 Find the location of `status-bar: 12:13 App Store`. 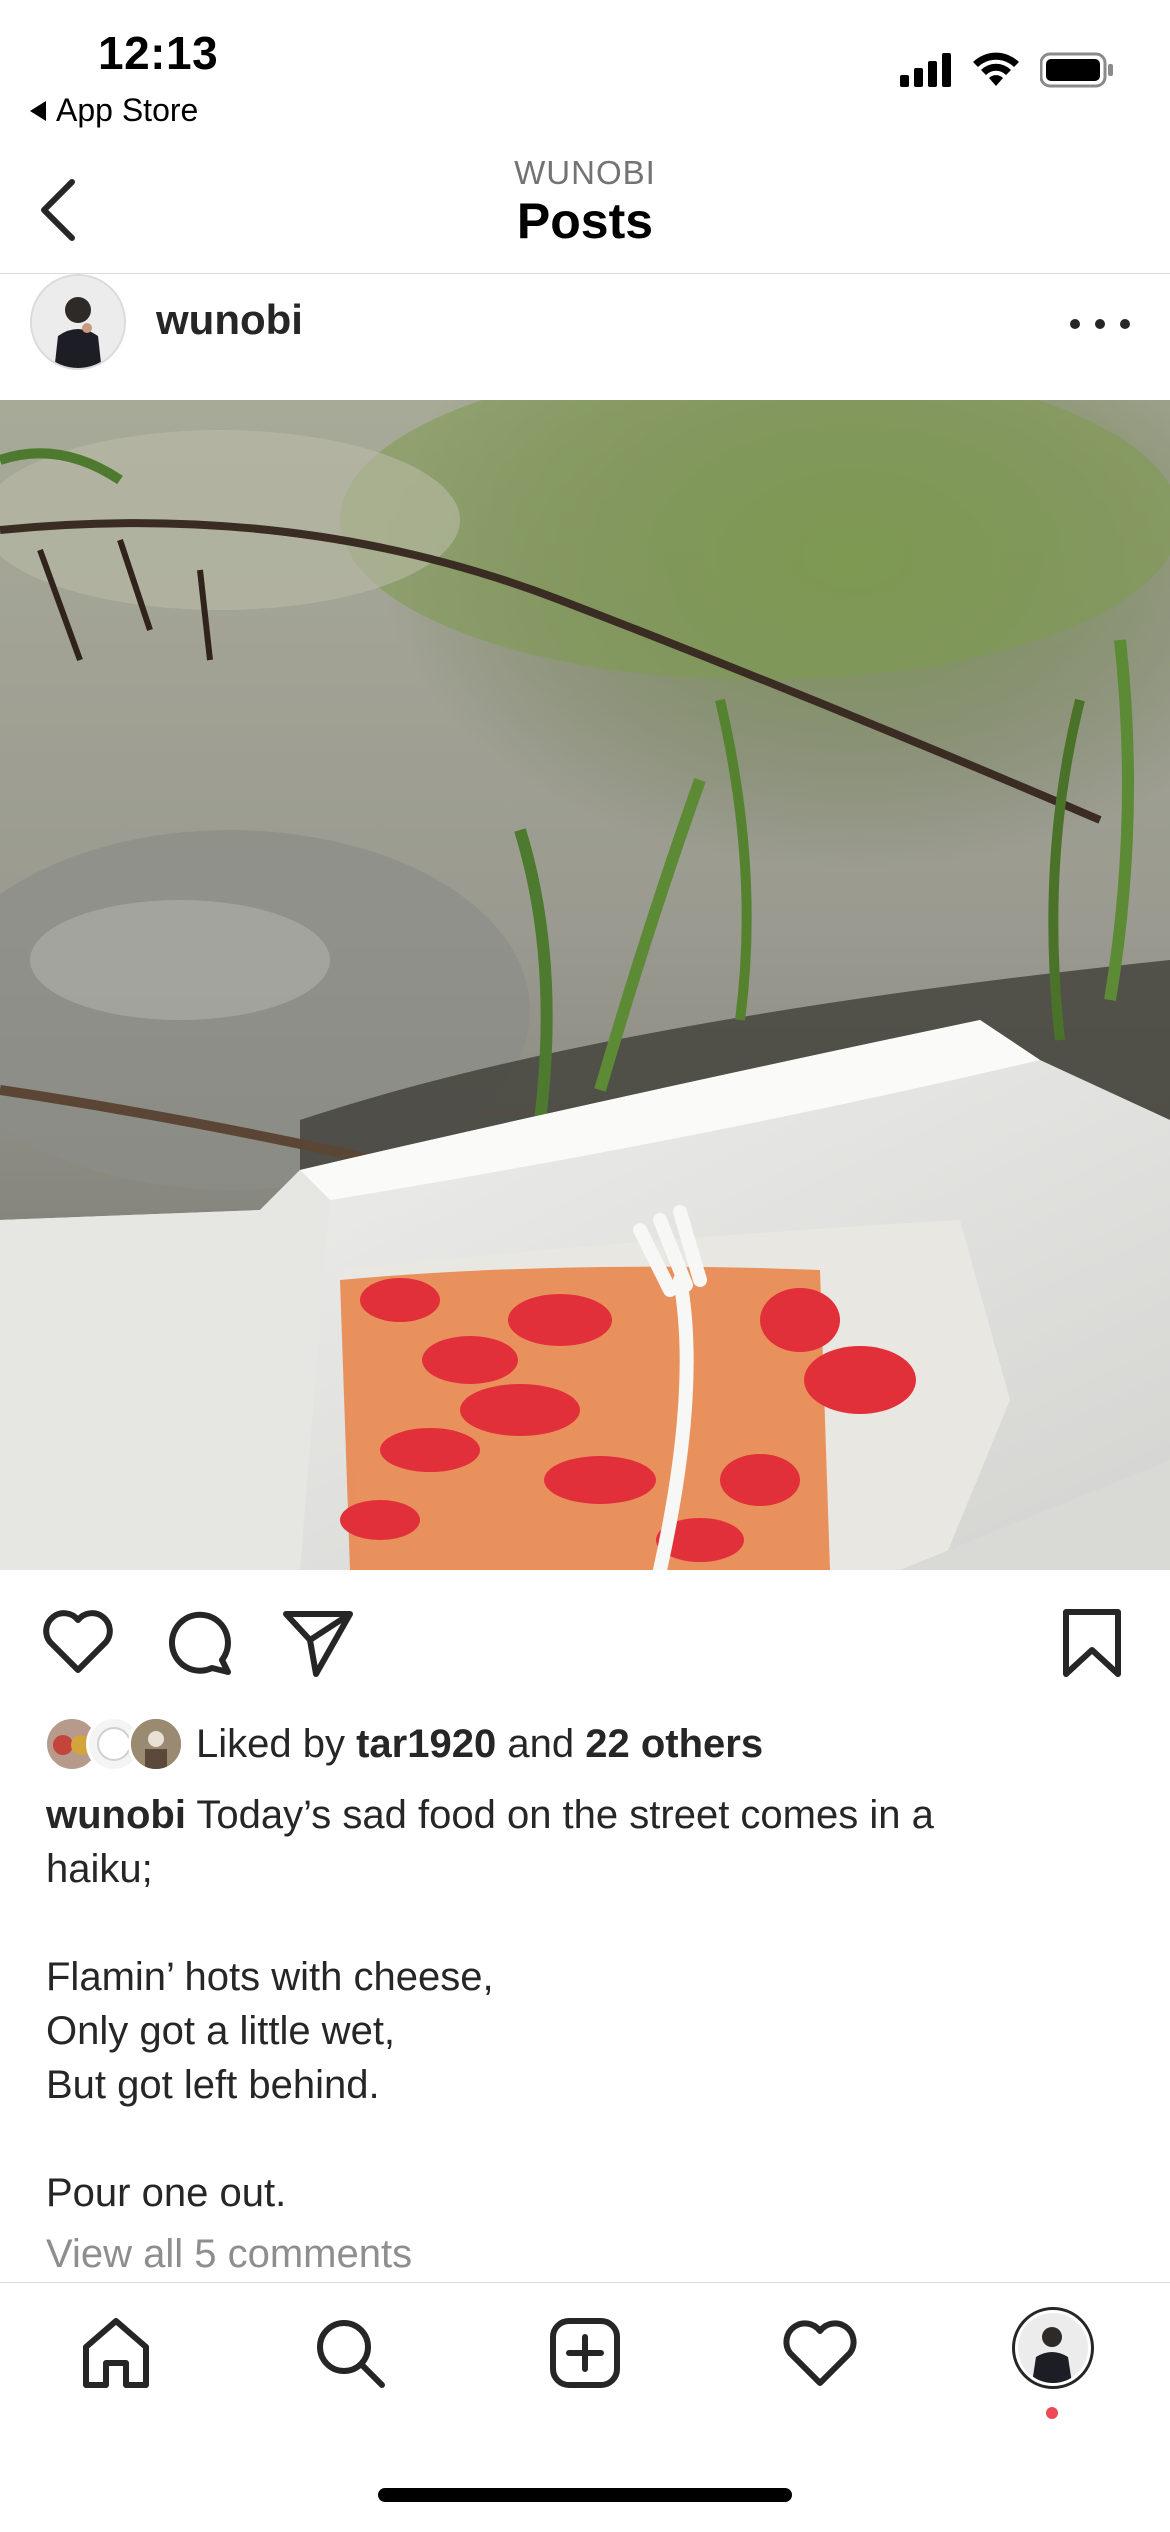

status-bar: 12:13 App Store is located at coordinates (585, 70).